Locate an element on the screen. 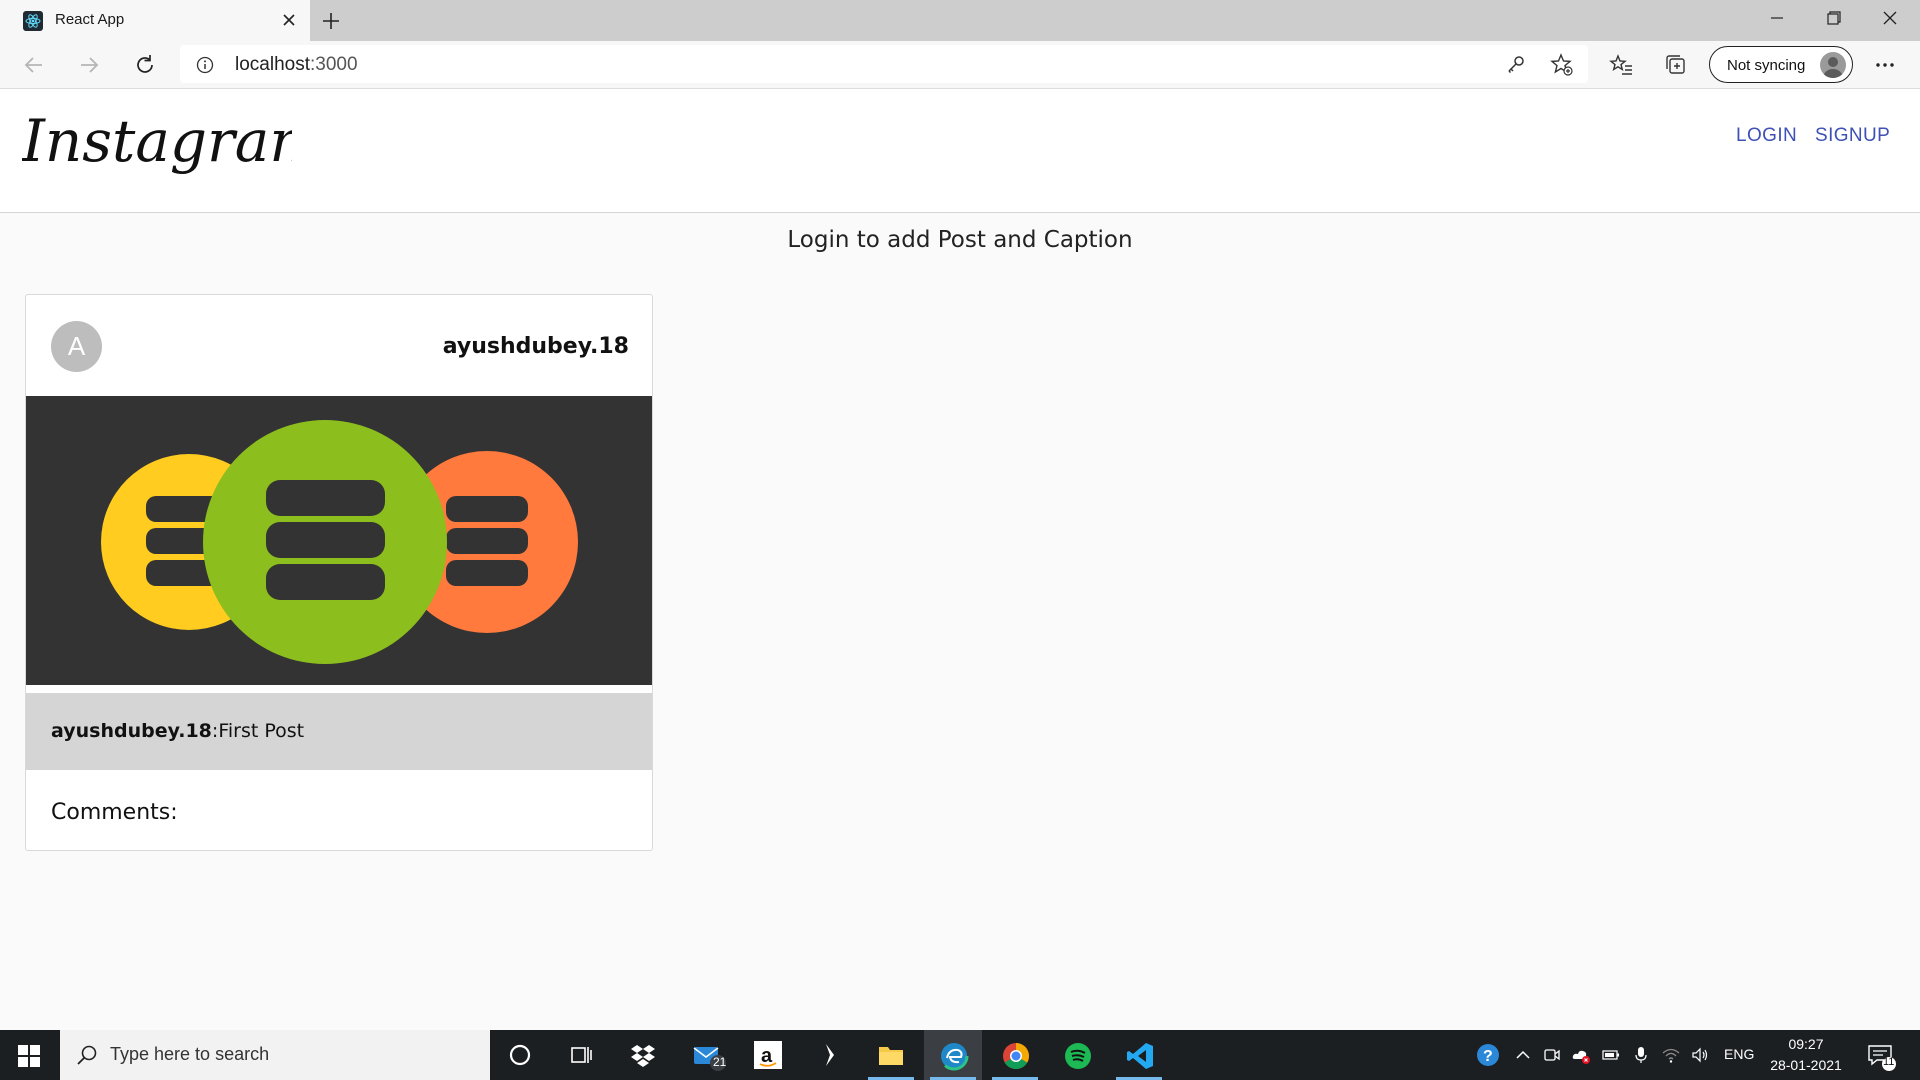 Image resolution: width=1920 pixels, height=1080 pixels. mail-icon: 21 is located at coordinates (706, 1055).